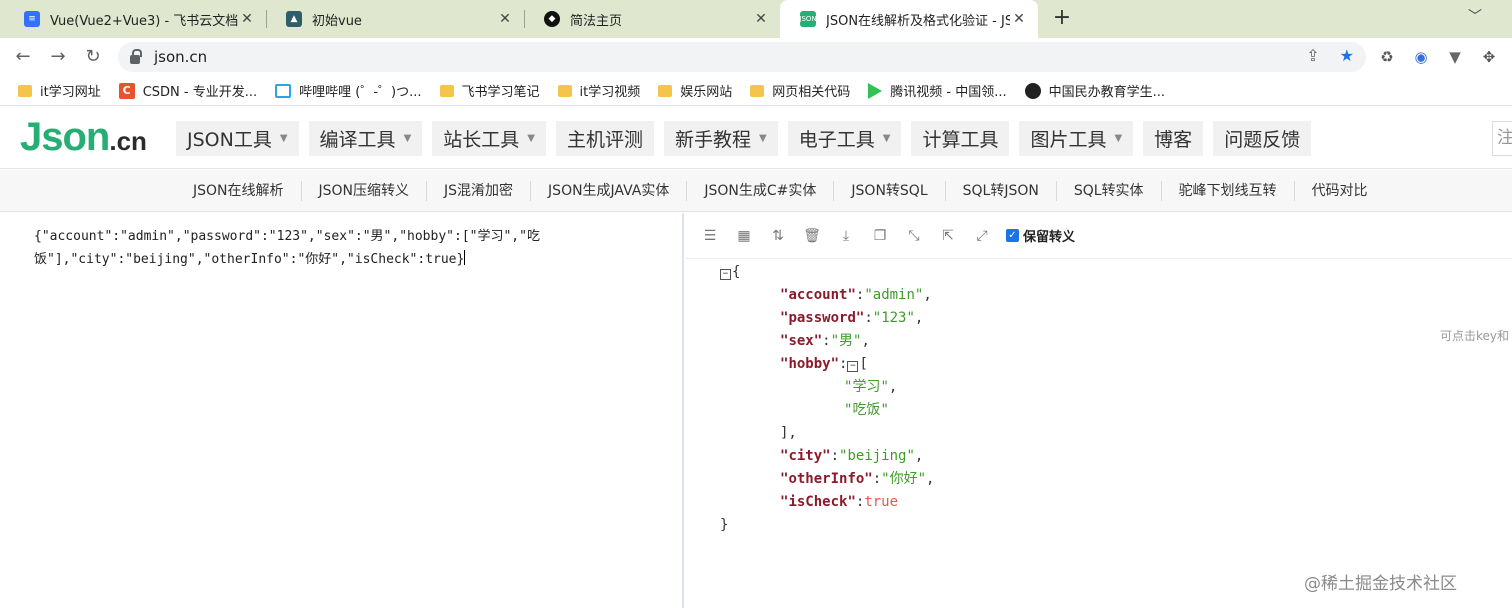 The image size is (1512, 608). I want to click on nav-electronic-tools: 电子工具 ▼, so click(844, 138).